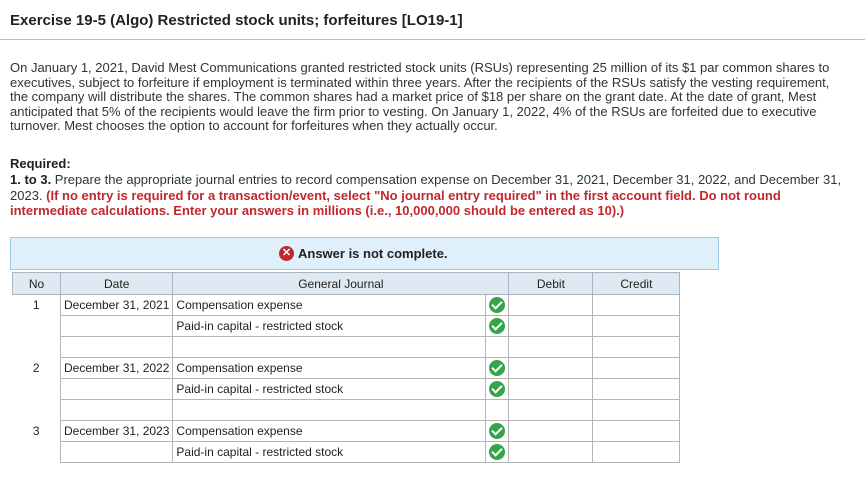 Image resolution: width=865 pixels, height=502 pixels. Describe the element at coordinates (116, 368) in the screenshot. I see `date-select: December 31, 2022` at that location.